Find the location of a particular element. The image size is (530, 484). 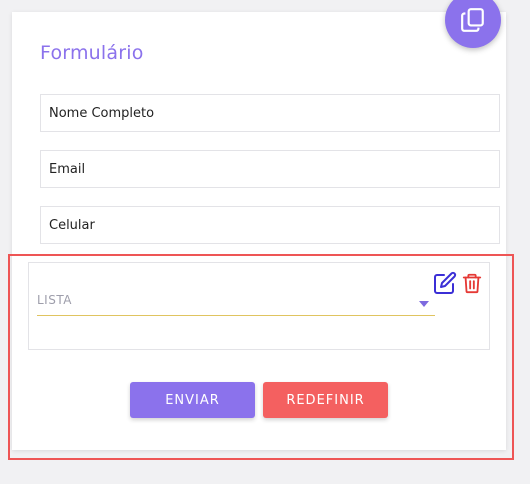

list-label: LISTA is located at coordinates (54, 300).